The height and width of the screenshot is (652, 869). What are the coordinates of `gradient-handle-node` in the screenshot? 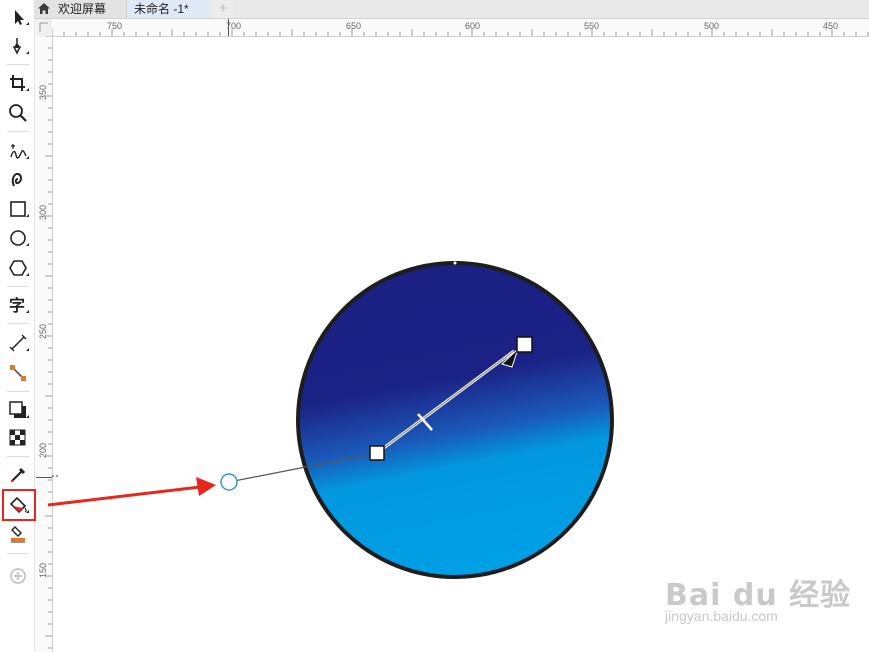 It's located at (229, 482).